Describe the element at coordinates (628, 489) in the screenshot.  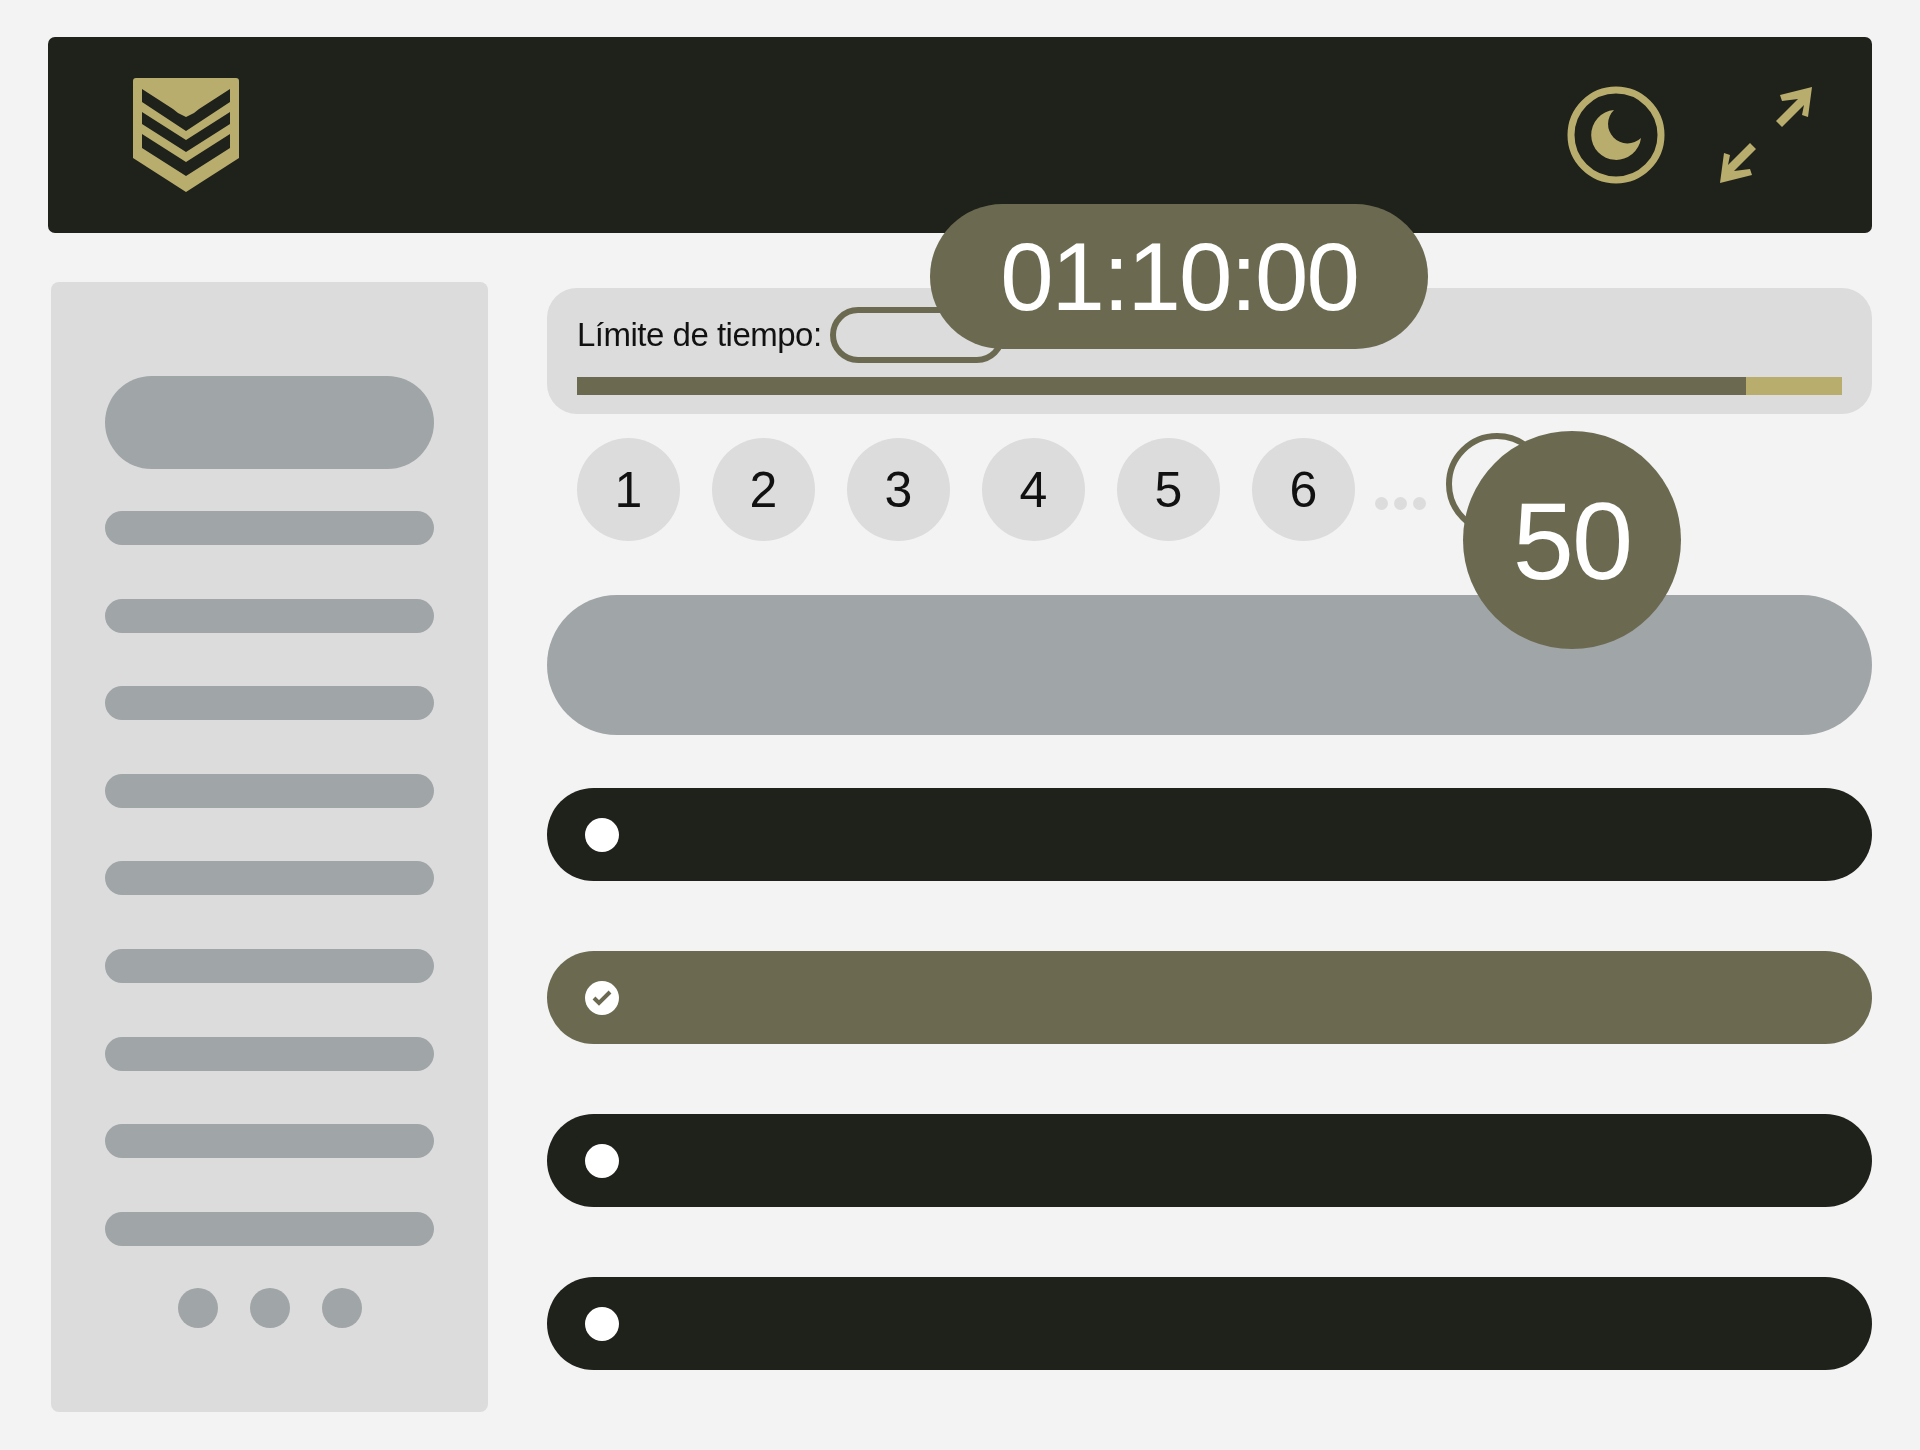
I see `question-number: 1` at that location.